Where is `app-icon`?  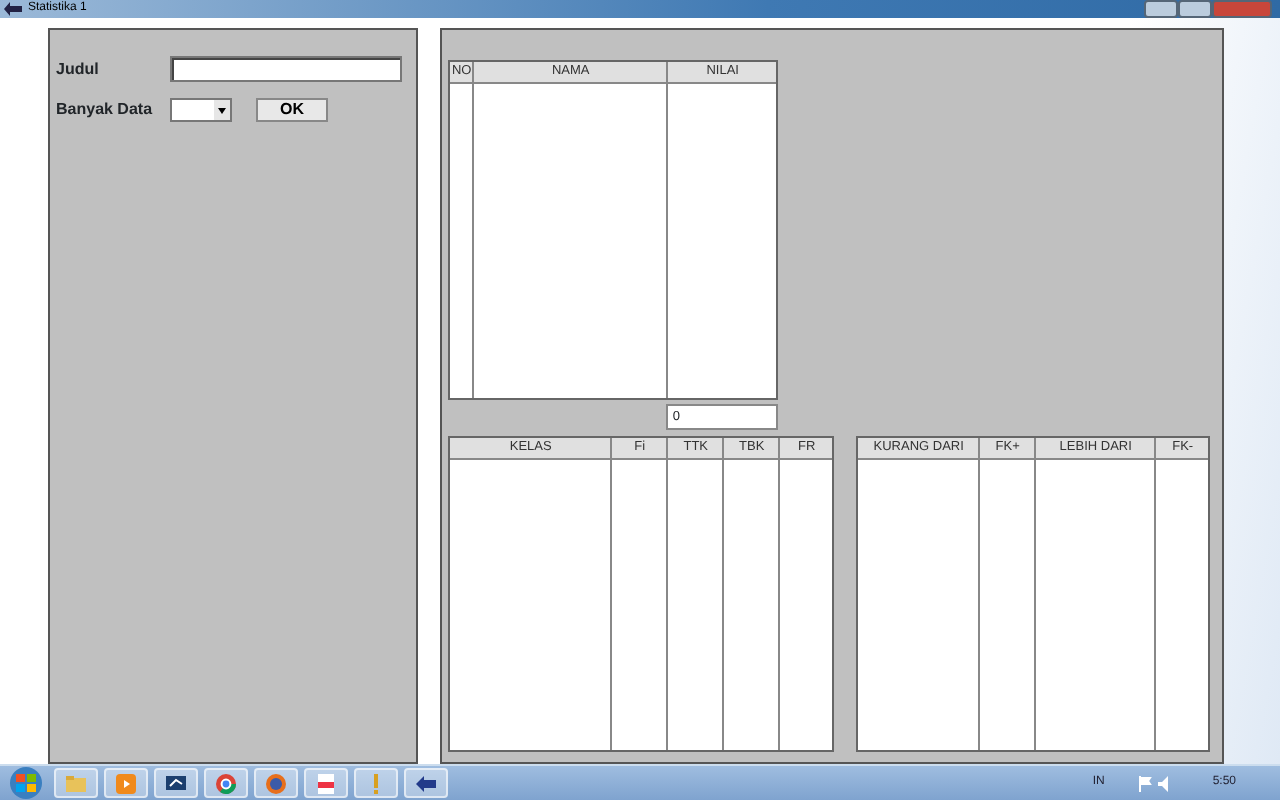 app-icon is located at coordinates (13, 9).